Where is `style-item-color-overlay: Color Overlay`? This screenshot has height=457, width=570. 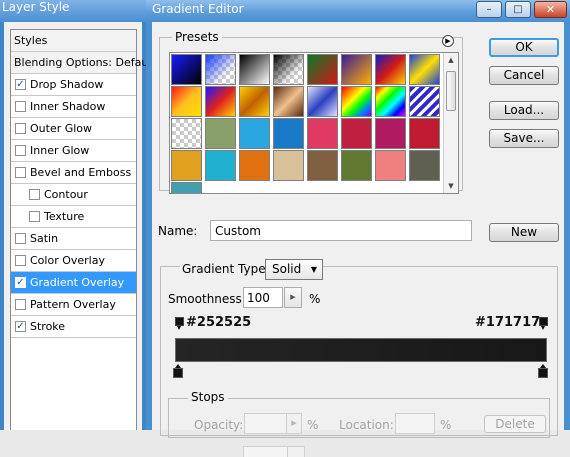 style-item-color-overlay: Color Overlay is located at coordinates (73, 261).